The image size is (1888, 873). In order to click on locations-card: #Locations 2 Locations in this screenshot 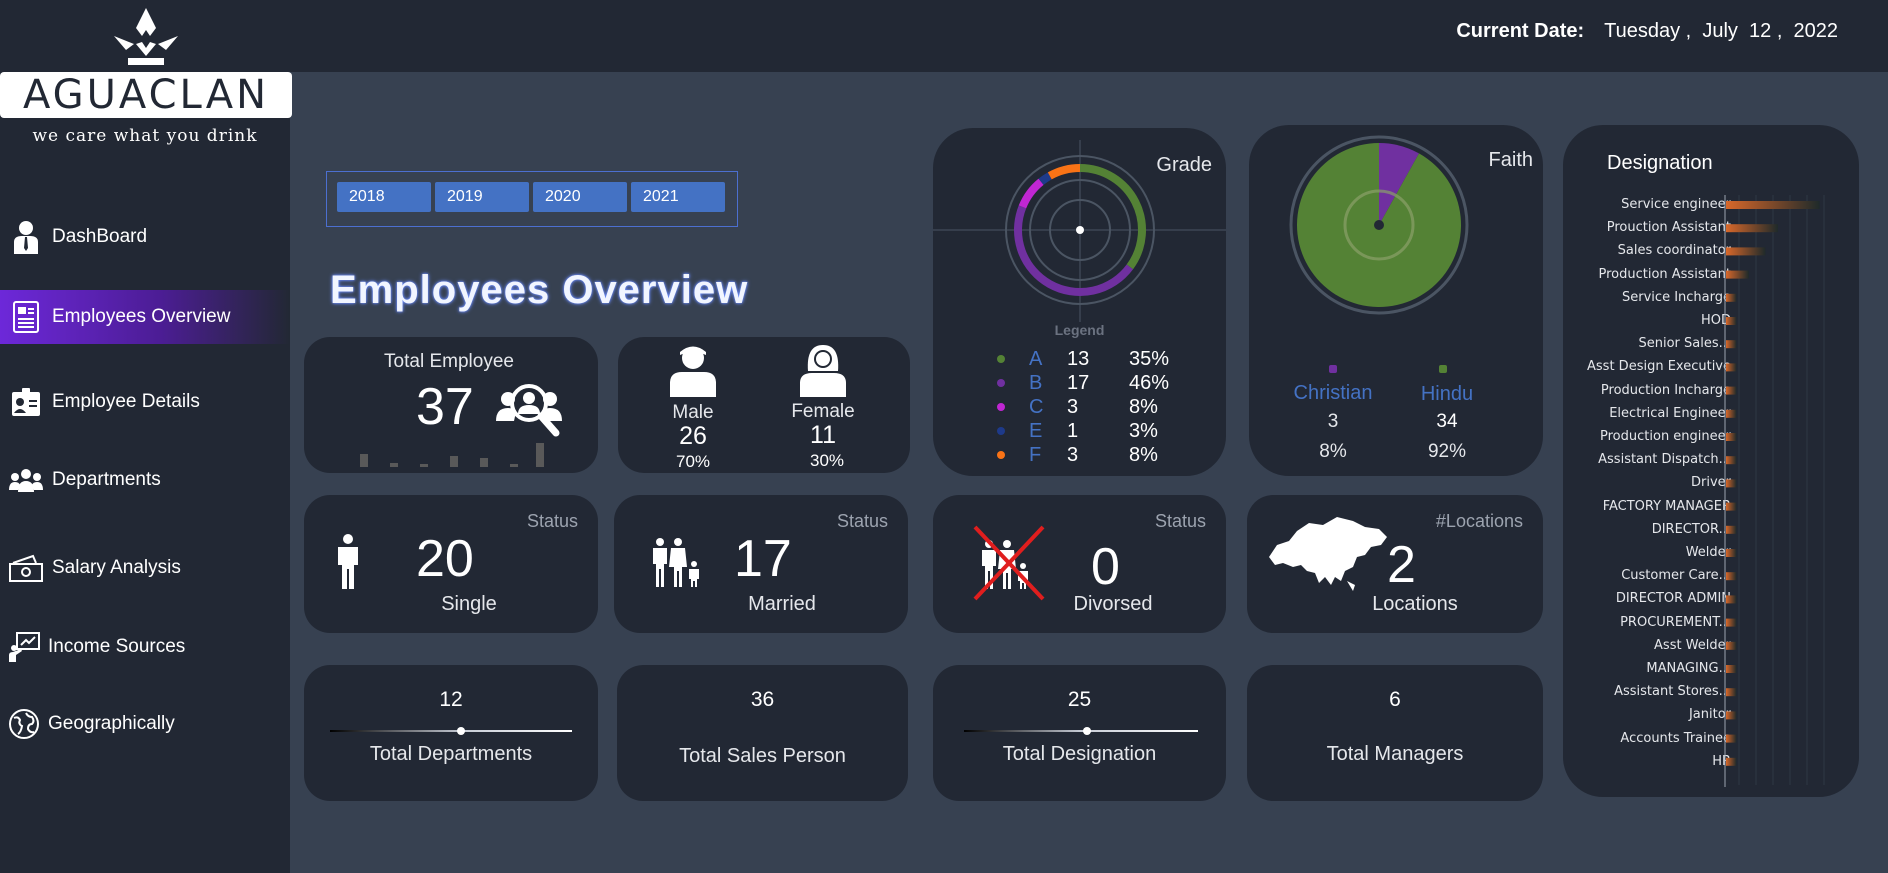, I will do `click(1395, 564)`.